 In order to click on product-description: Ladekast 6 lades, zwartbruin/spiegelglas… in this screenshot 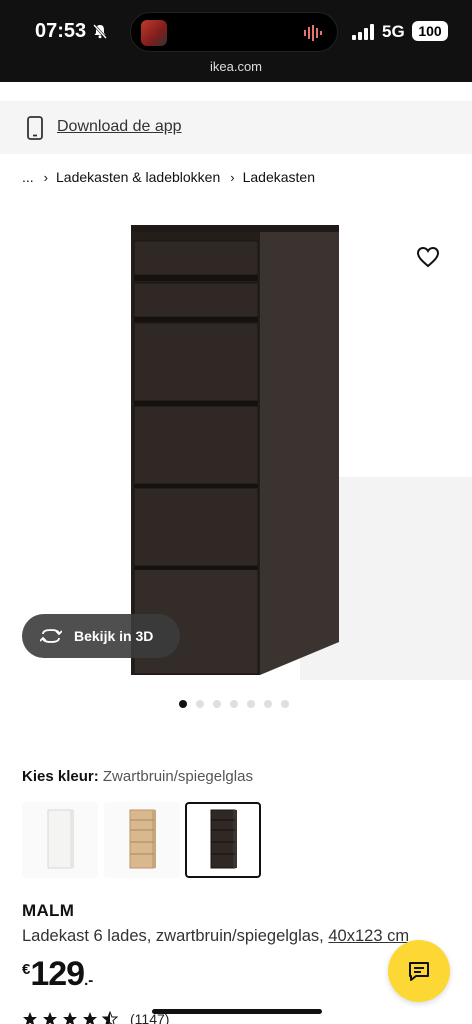, I will do `click(215, 936)`.